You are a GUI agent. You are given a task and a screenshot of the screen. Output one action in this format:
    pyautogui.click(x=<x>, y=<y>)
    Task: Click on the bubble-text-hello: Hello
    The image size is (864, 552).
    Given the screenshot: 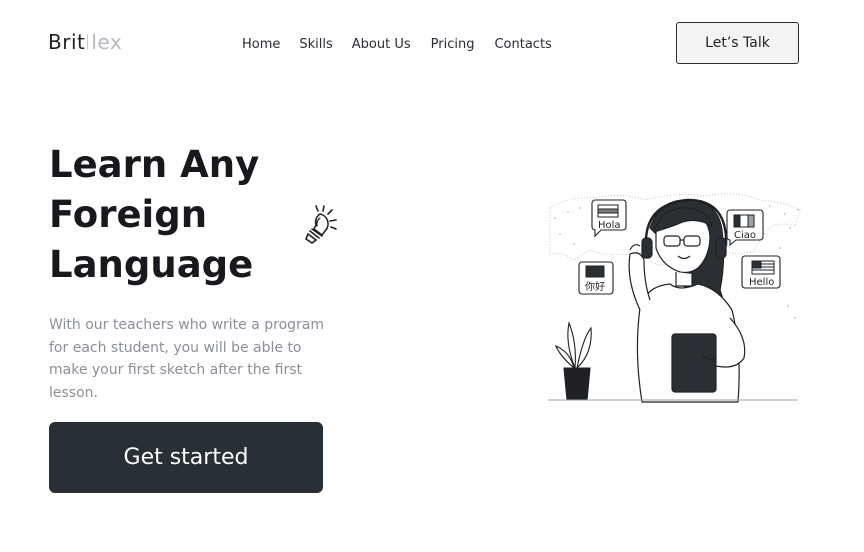 What is the action you would take?
    pyautogui.click(x=761, y=282)
    